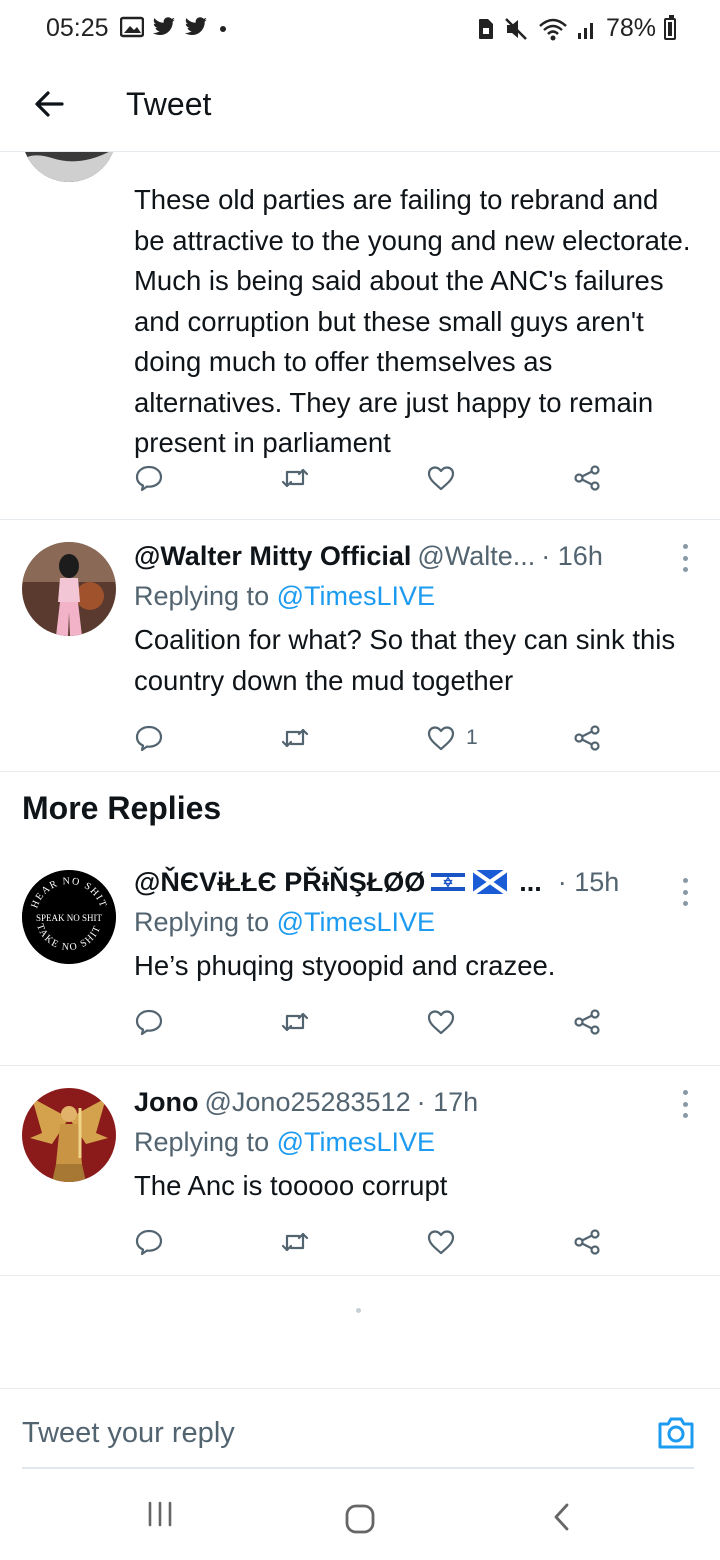 The height and width of the screenshot is (1560, 720). Describe the element at coordinates (360, 107) in the screenshot. I see `app-header: Tweet` at that location.